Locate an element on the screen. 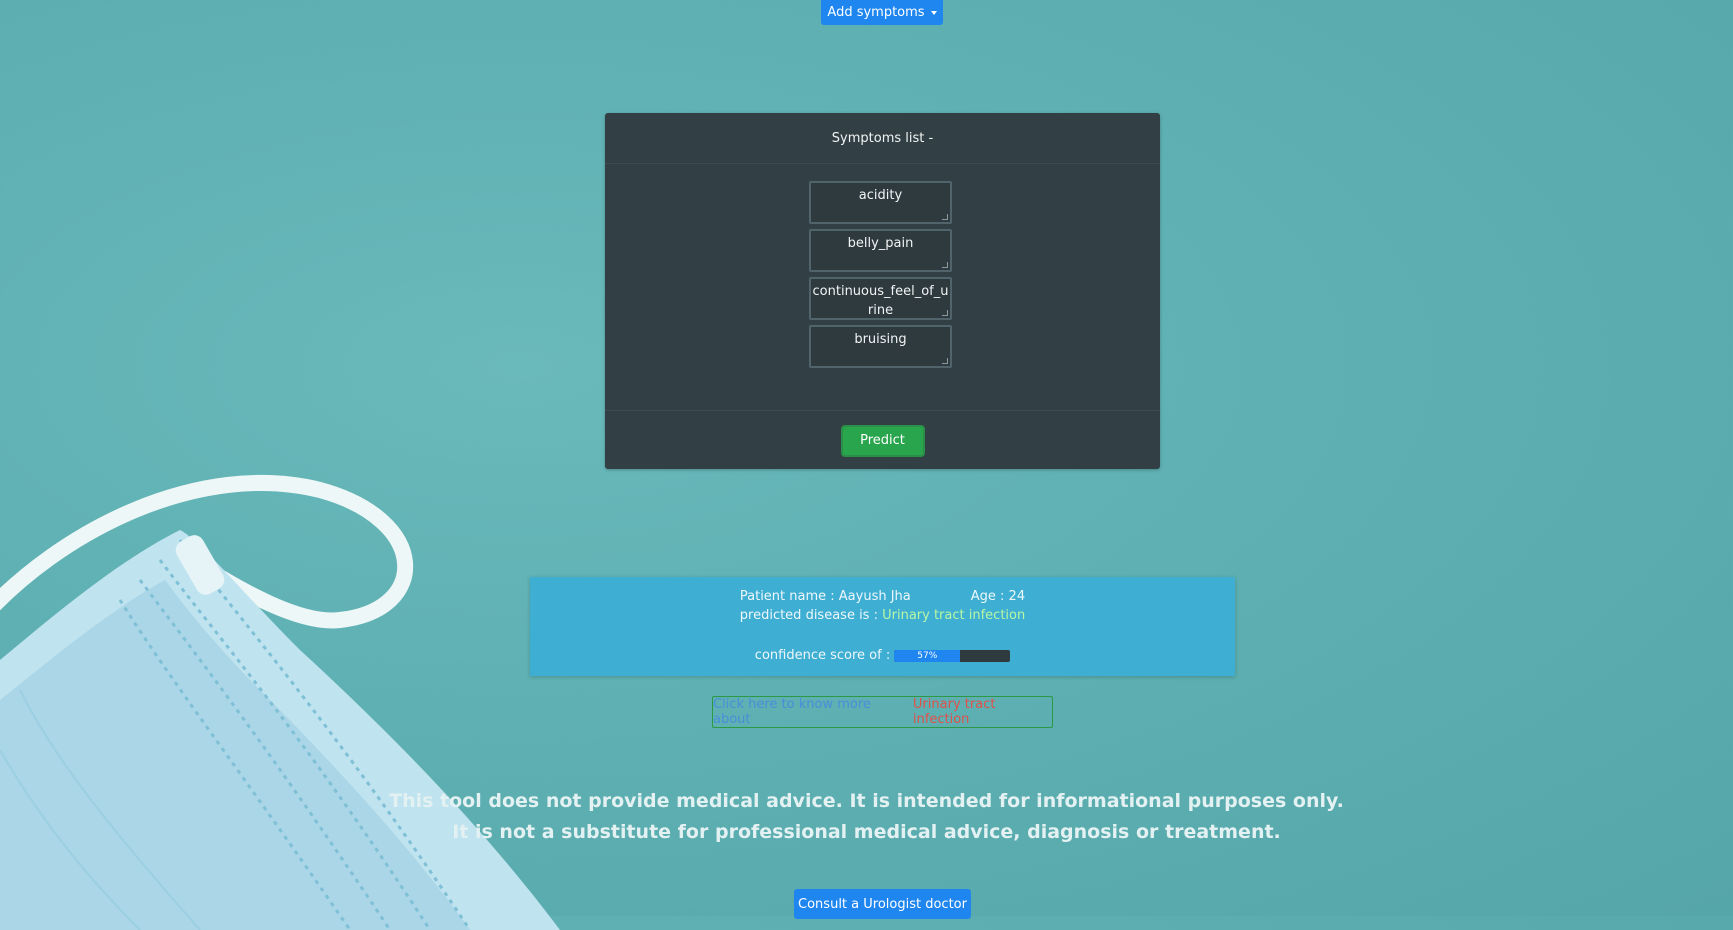 Image resolution: width=1733 pixels, height=930 pixels. symptom-textarea-bruising: bruising is located at coordinates (880, 346).